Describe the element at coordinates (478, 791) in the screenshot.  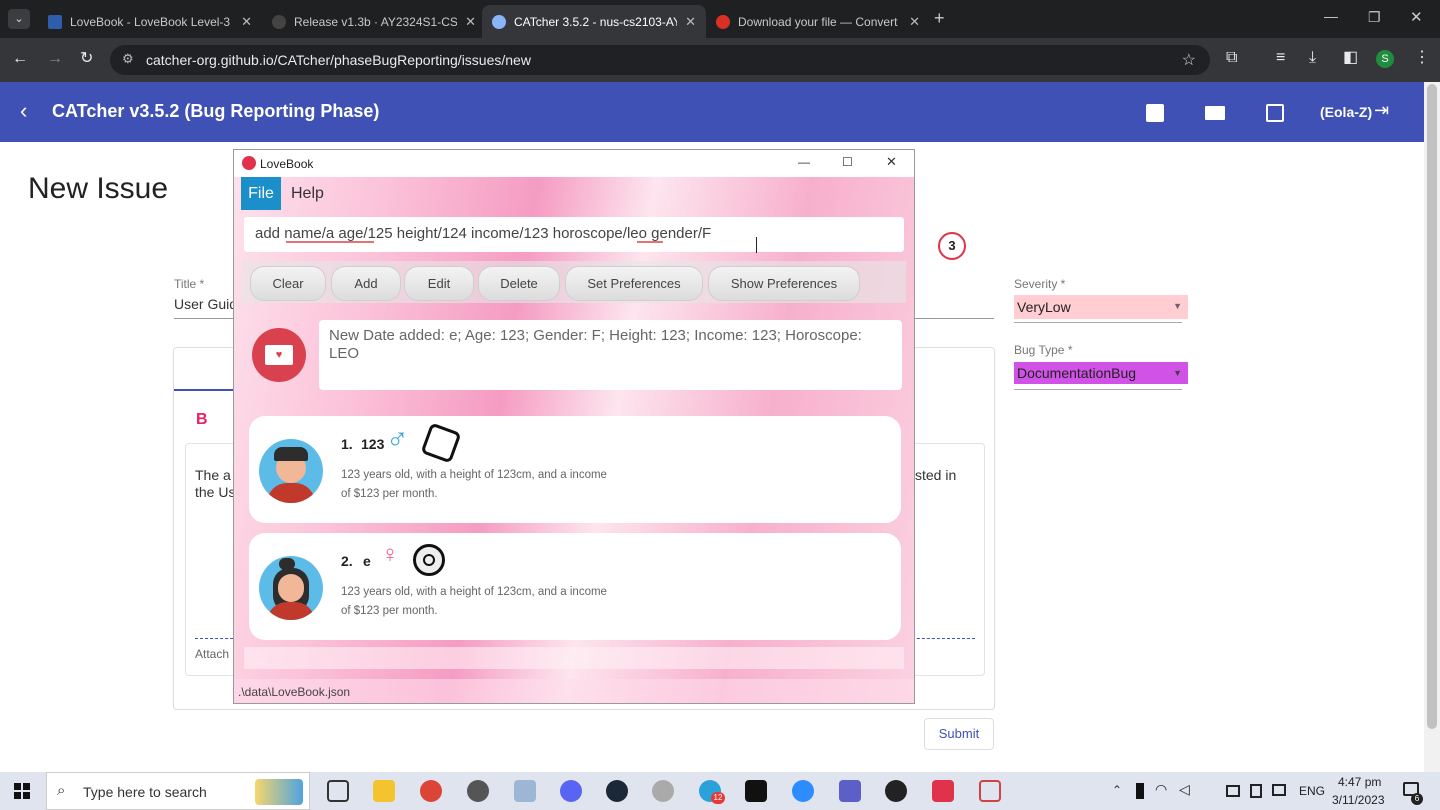
I see `settings-icon` at that location.